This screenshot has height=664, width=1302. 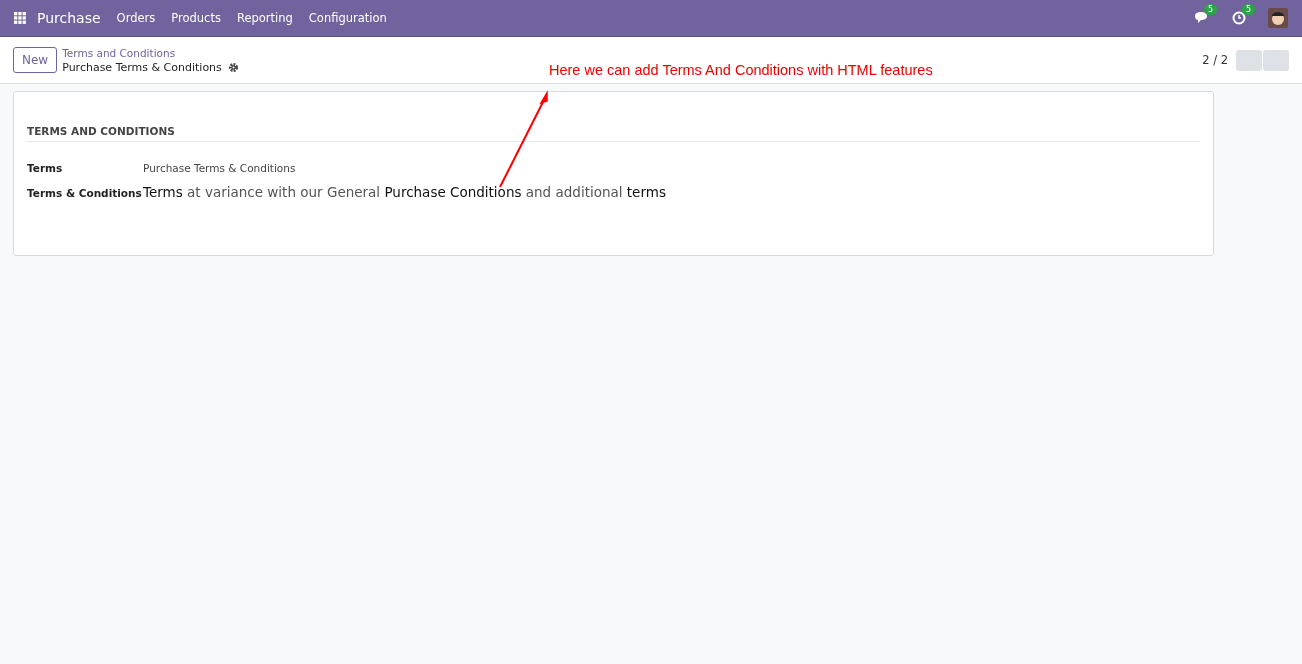 What do you see at coordinates (142, 67) in the screenshot?
I see `breadcrumb-current: Purchase Terms & Conditions` at bounding box center [142, 67].